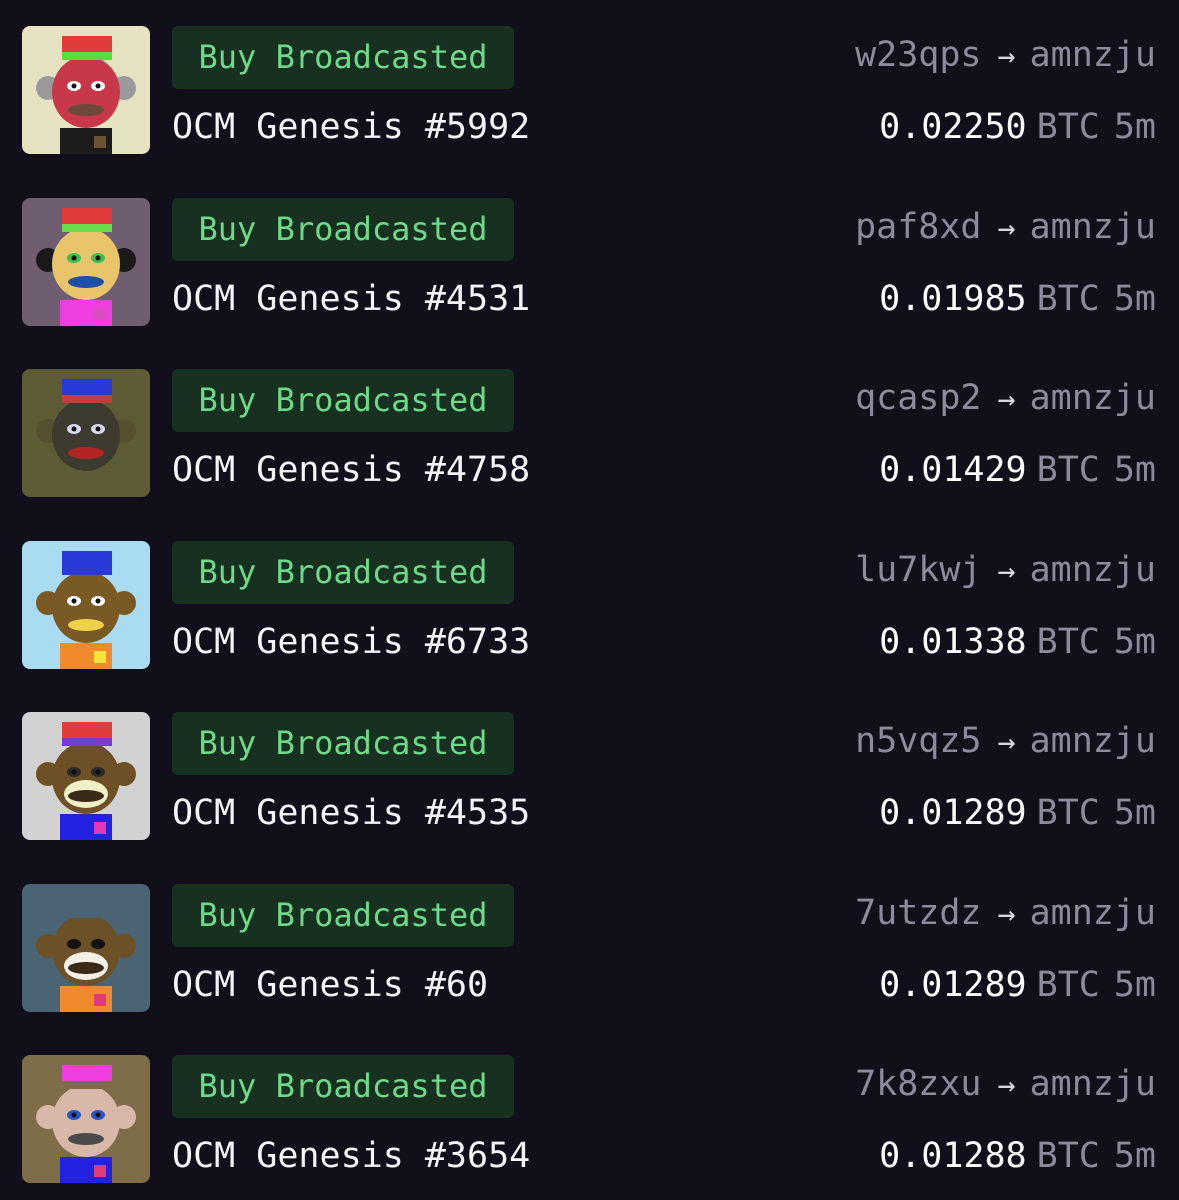 Image resolution: width=1179 pixels, height=1200 pixels. I want to click on price-line: 0.01429 BTC 5m, so click(1017, 470).